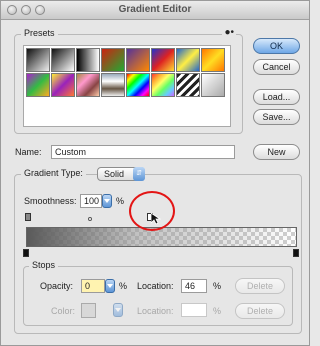  Describe the element at coordinates (90, 219) in the screenshot. I see `midpoint-diamond-icon` at that location.